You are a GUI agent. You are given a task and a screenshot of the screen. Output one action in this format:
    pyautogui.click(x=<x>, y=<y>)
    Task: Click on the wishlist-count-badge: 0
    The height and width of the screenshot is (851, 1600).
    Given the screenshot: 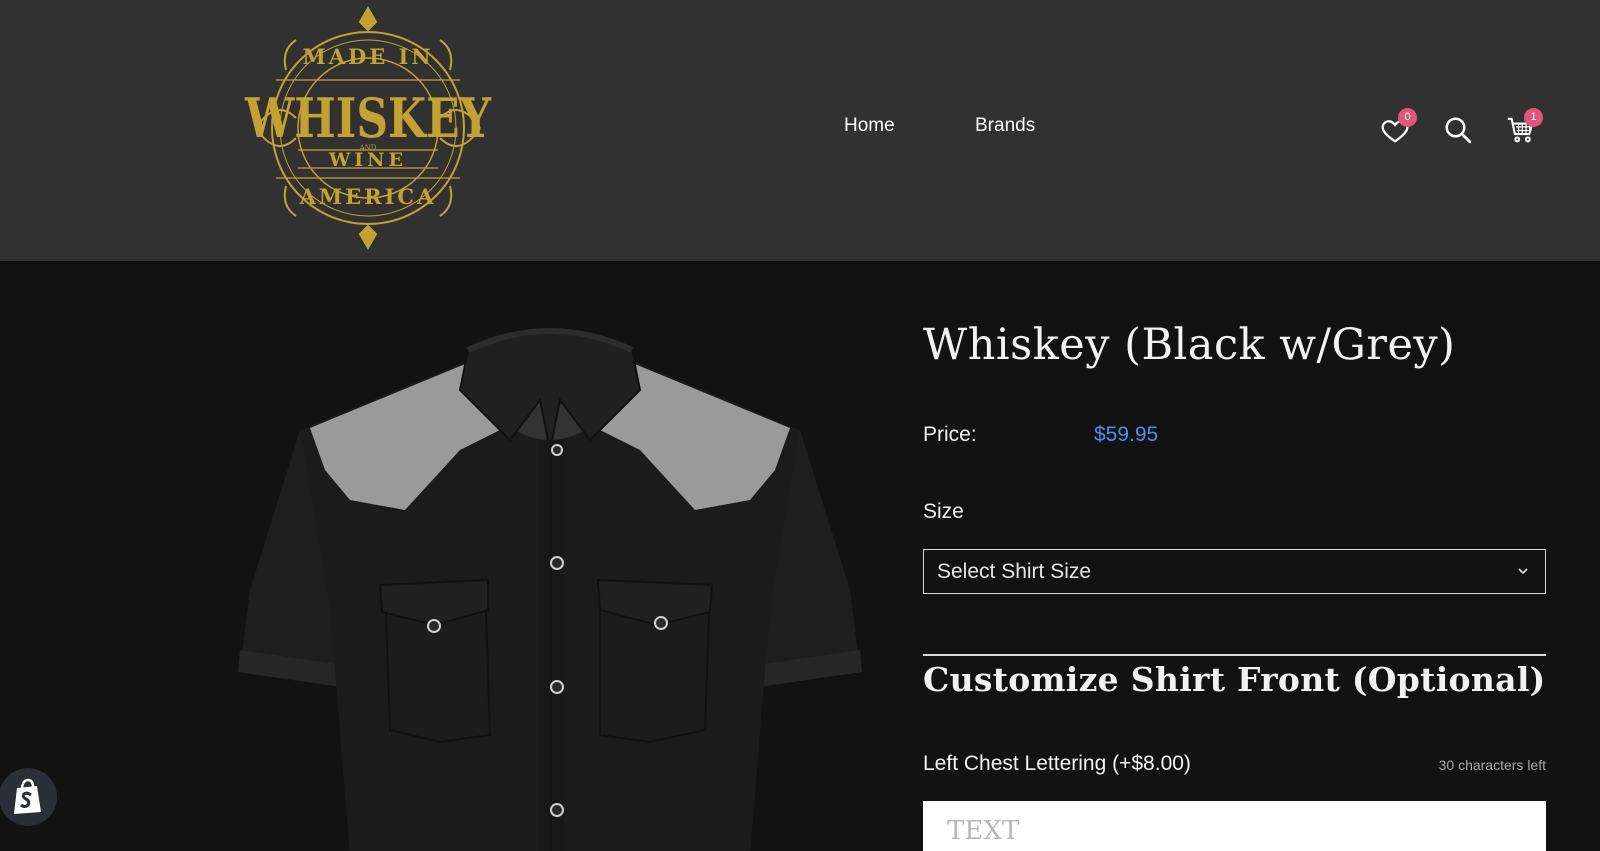 What is the action you would take?
    pyautogui.click(x=1407, y=117)
    